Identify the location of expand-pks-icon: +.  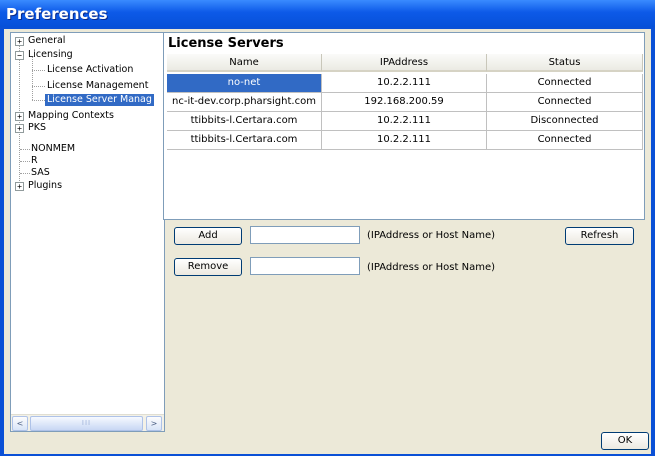
(19, 128).